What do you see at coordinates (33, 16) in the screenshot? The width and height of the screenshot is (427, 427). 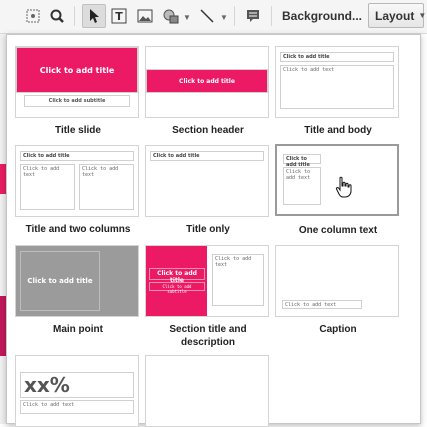 I see `image-select-icon` at bounding box center [33, 16].